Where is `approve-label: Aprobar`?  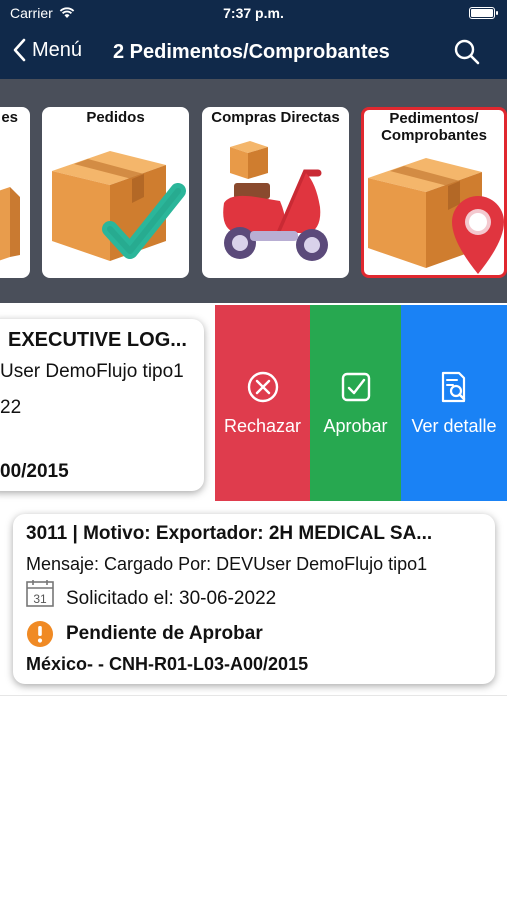 approve-label: Aprobar is located at coordinates (355, 425).